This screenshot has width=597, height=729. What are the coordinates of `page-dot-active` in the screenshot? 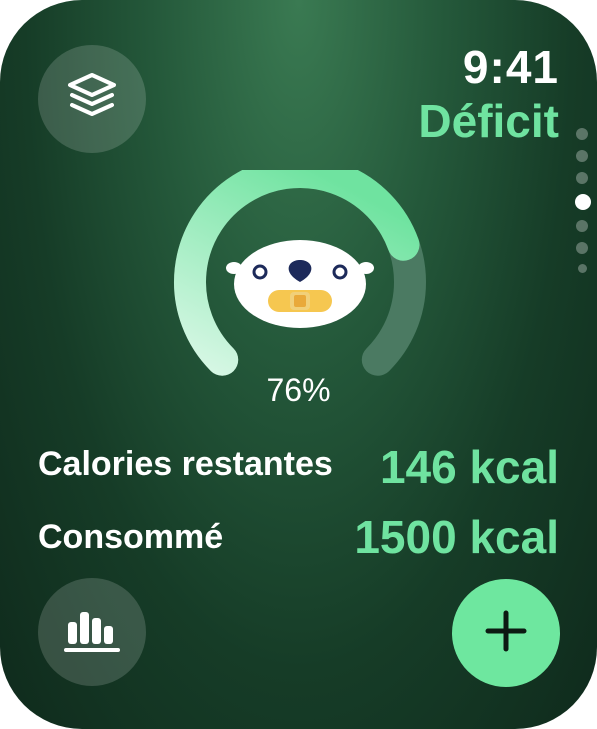 It's located at (583, 202).